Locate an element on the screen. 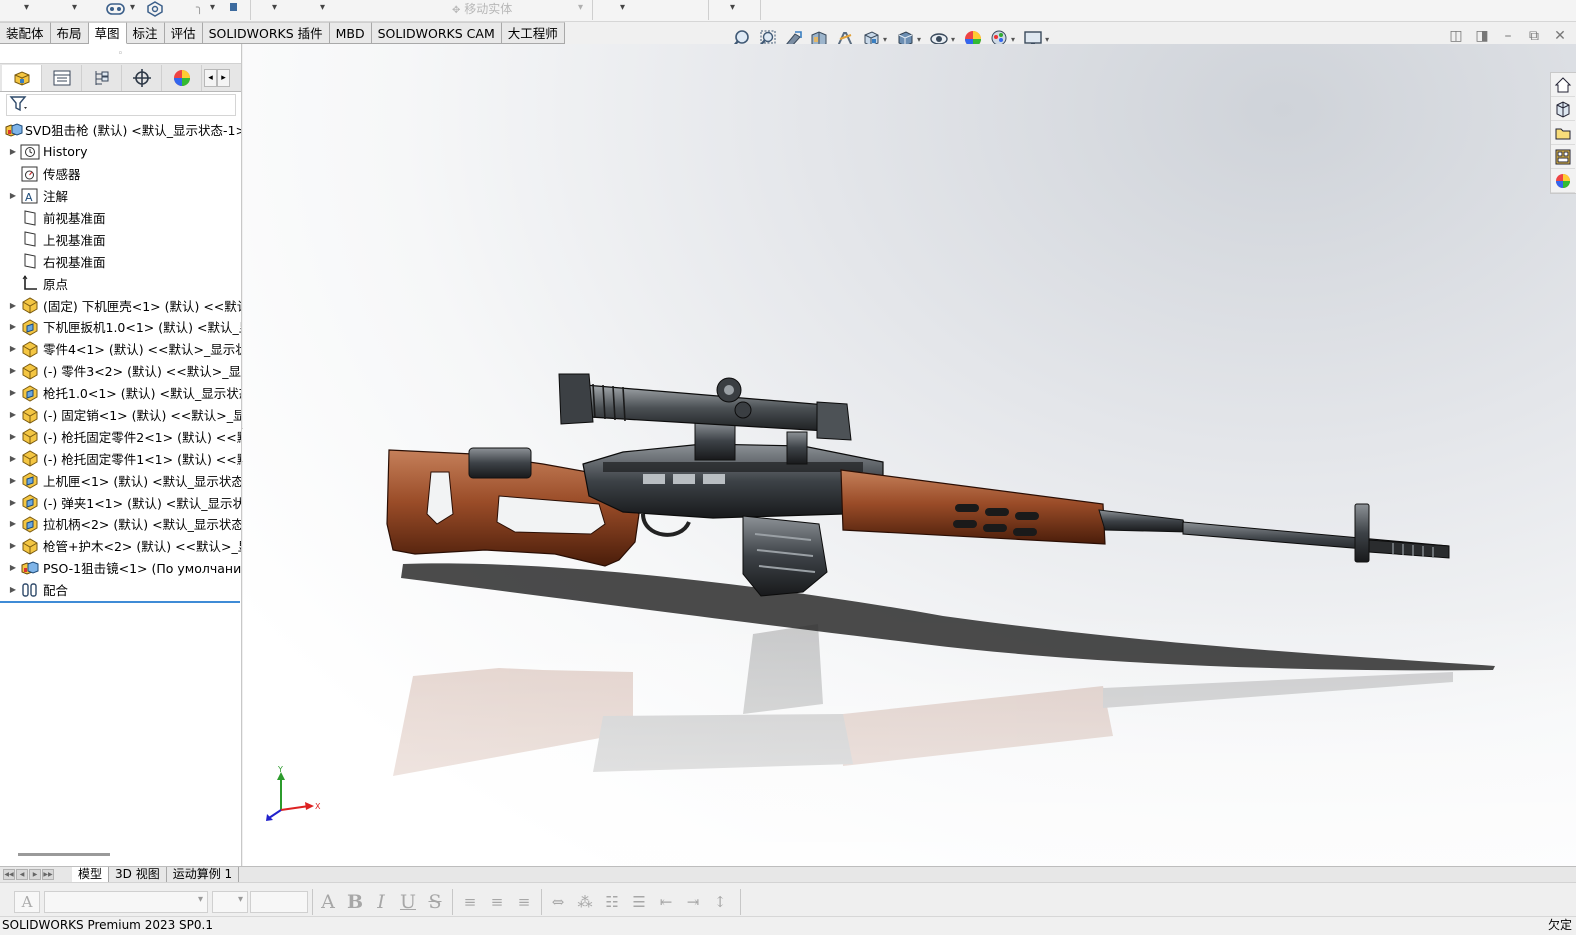 This screenshot has width=1576, height=935. font-select: ▾ is located at coordinates (126, 902).